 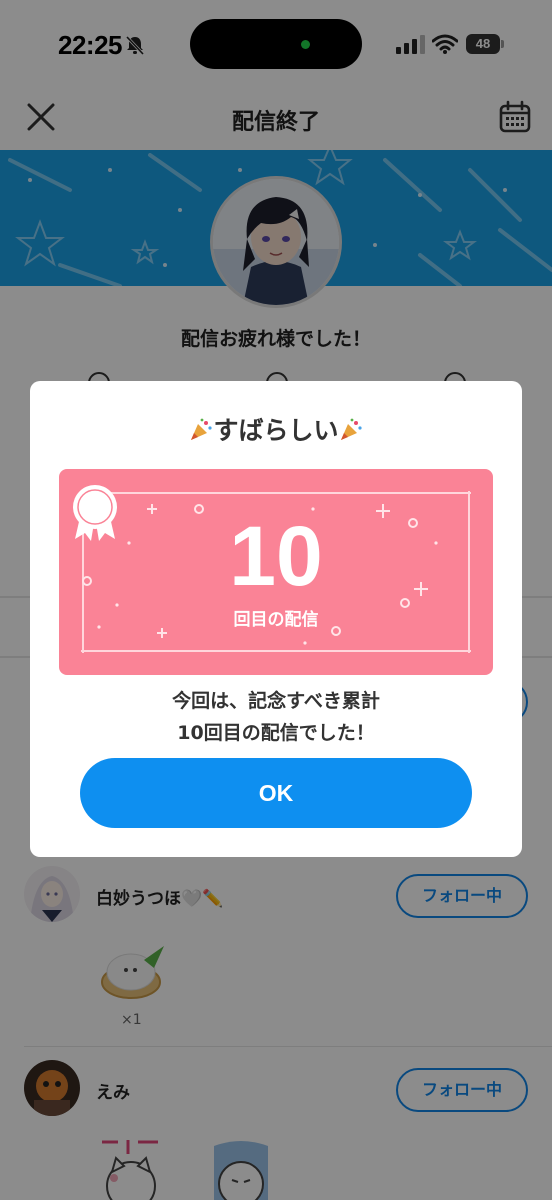 What do you see at coordinates (276, 733) in the screenshot?
I see `message-line-2: 10回目の配信でした！` at bounding box center [276, 733].